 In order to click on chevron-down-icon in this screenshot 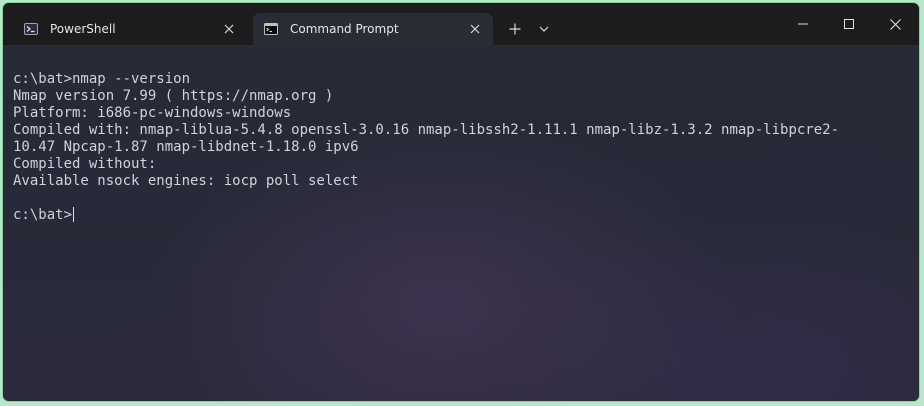, I will do `click(544, 29)`.